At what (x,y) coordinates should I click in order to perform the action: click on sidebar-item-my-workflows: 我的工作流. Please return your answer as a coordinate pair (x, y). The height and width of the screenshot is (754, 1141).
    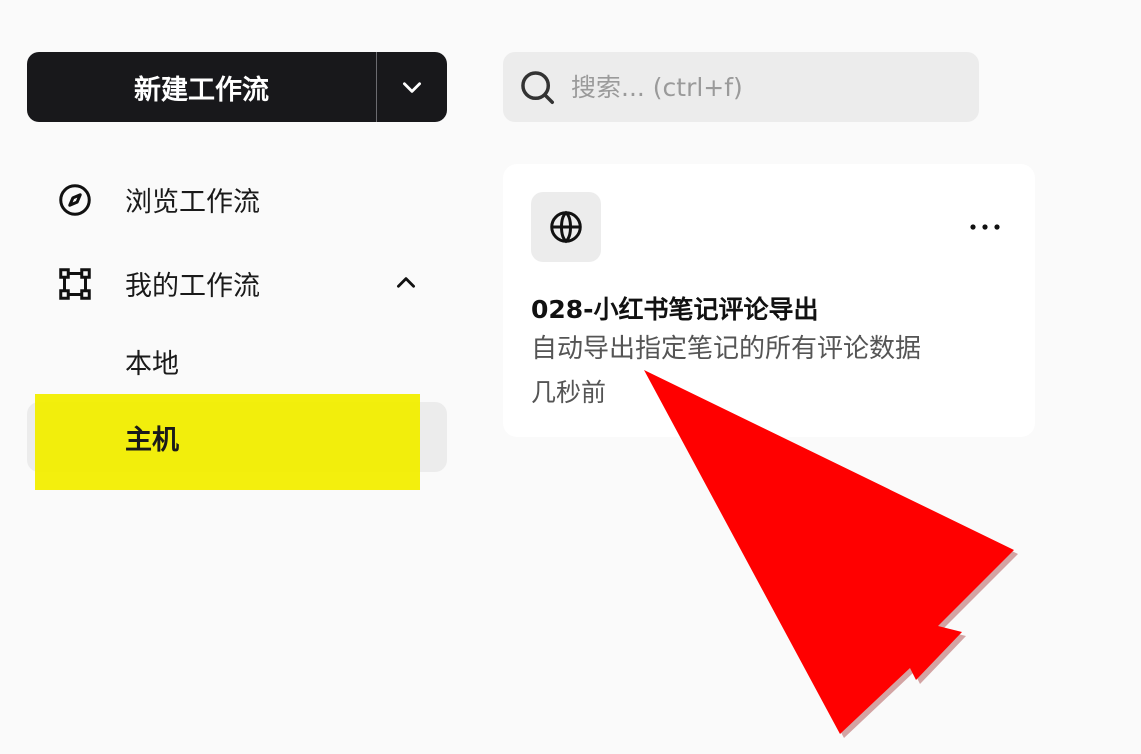
    Looking at the image, I should click on (237, 283).